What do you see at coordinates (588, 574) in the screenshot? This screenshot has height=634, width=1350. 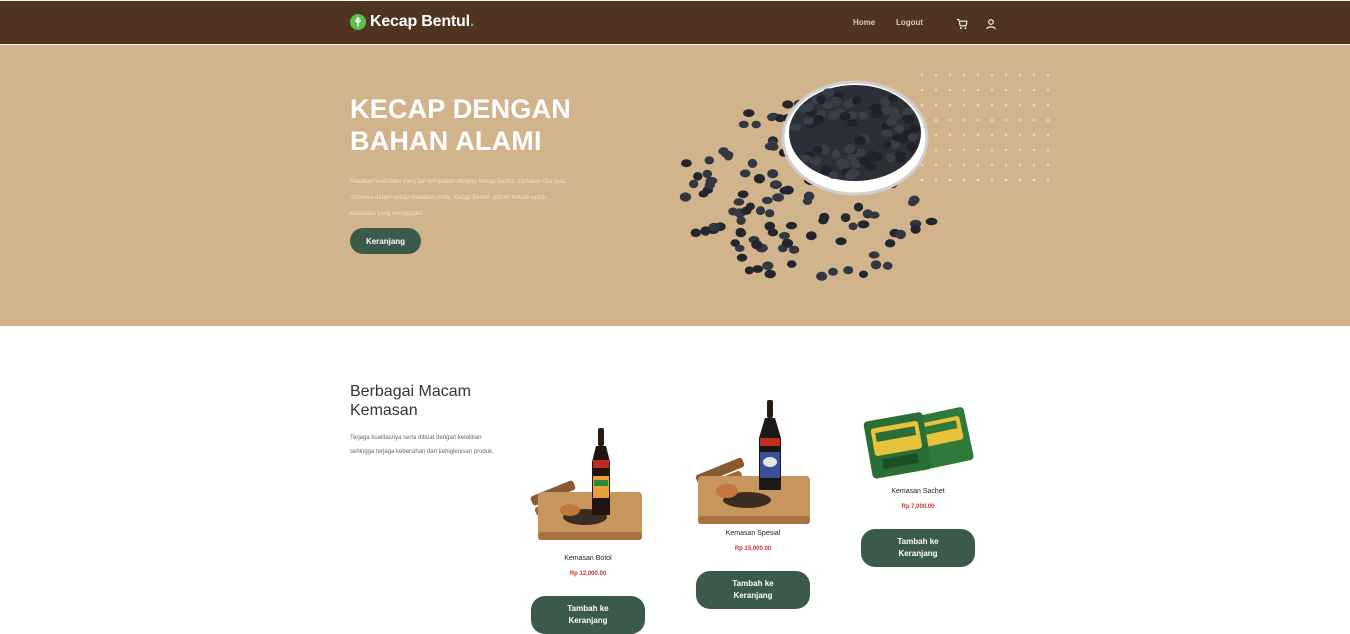 I see `product-price: Rp 12,000.00` at bounding box center [588, 574].